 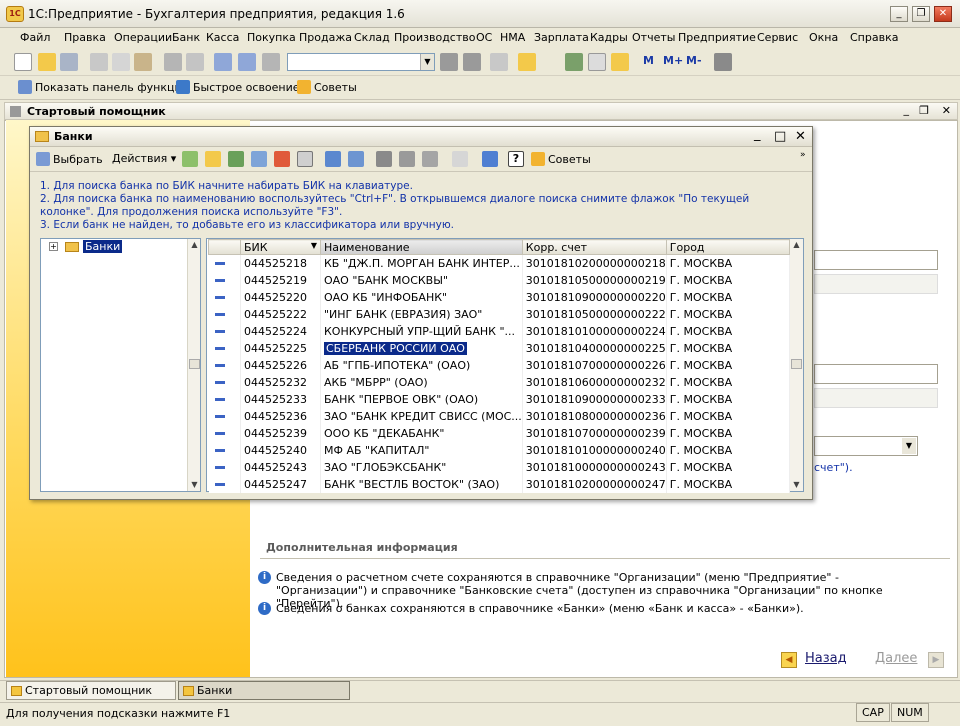 I want to click on tips-icon, so click(x=527, y=62).